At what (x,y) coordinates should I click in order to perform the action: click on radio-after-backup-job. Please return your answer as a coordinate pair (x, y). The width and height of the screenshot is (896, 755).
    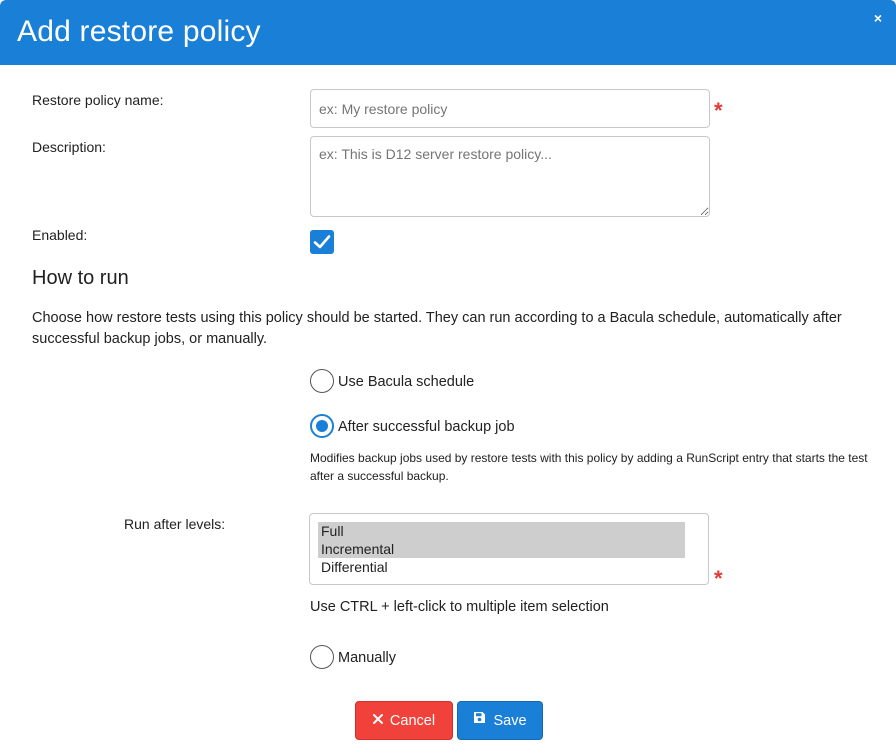
    Looking at the image, I should click on (322, 426).